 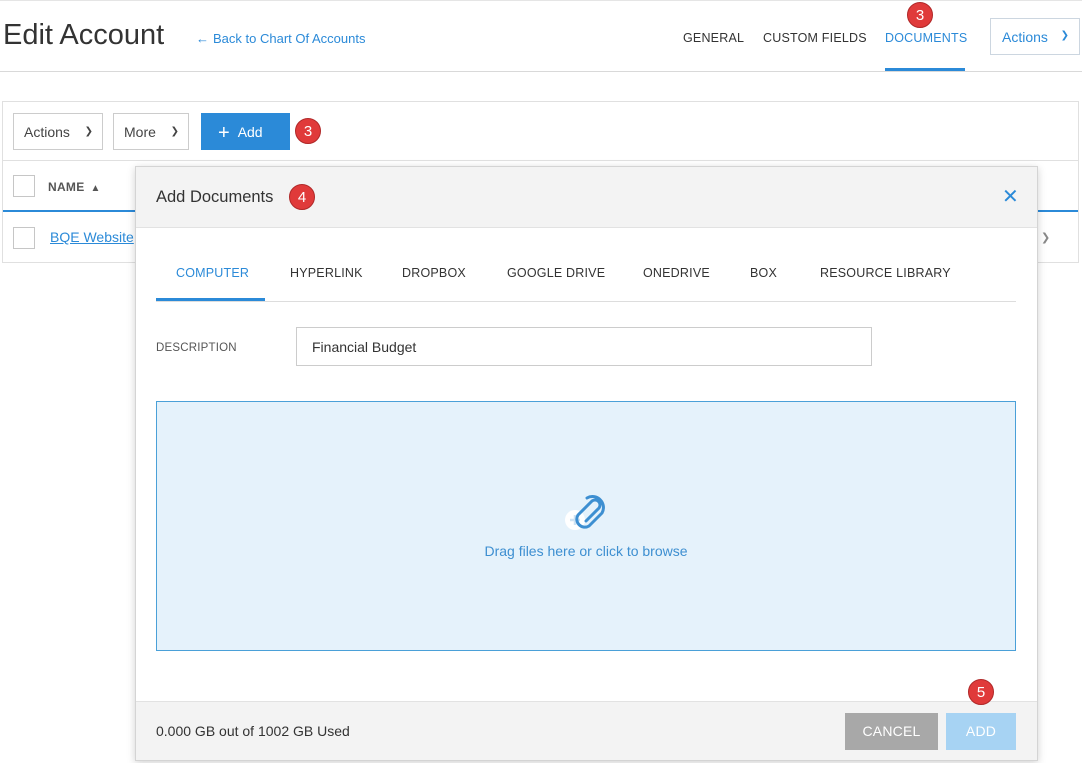 What do you see at coordinates (556, 273) in the screenshot?
I see `tab-google-drive: GOOGLE DRIVE` at bounding box center [556, 273].